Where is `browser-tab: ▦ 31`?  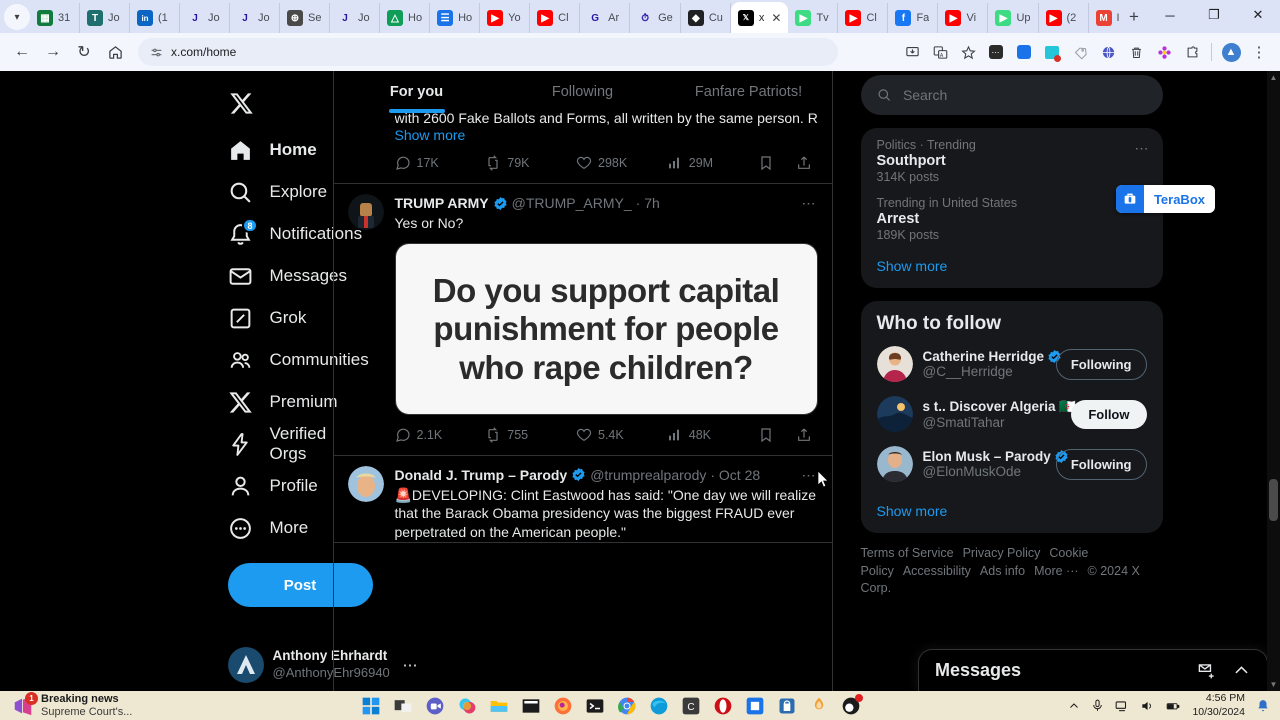
browser-tab: ▦ 31 is located at coordinates (55, 18).